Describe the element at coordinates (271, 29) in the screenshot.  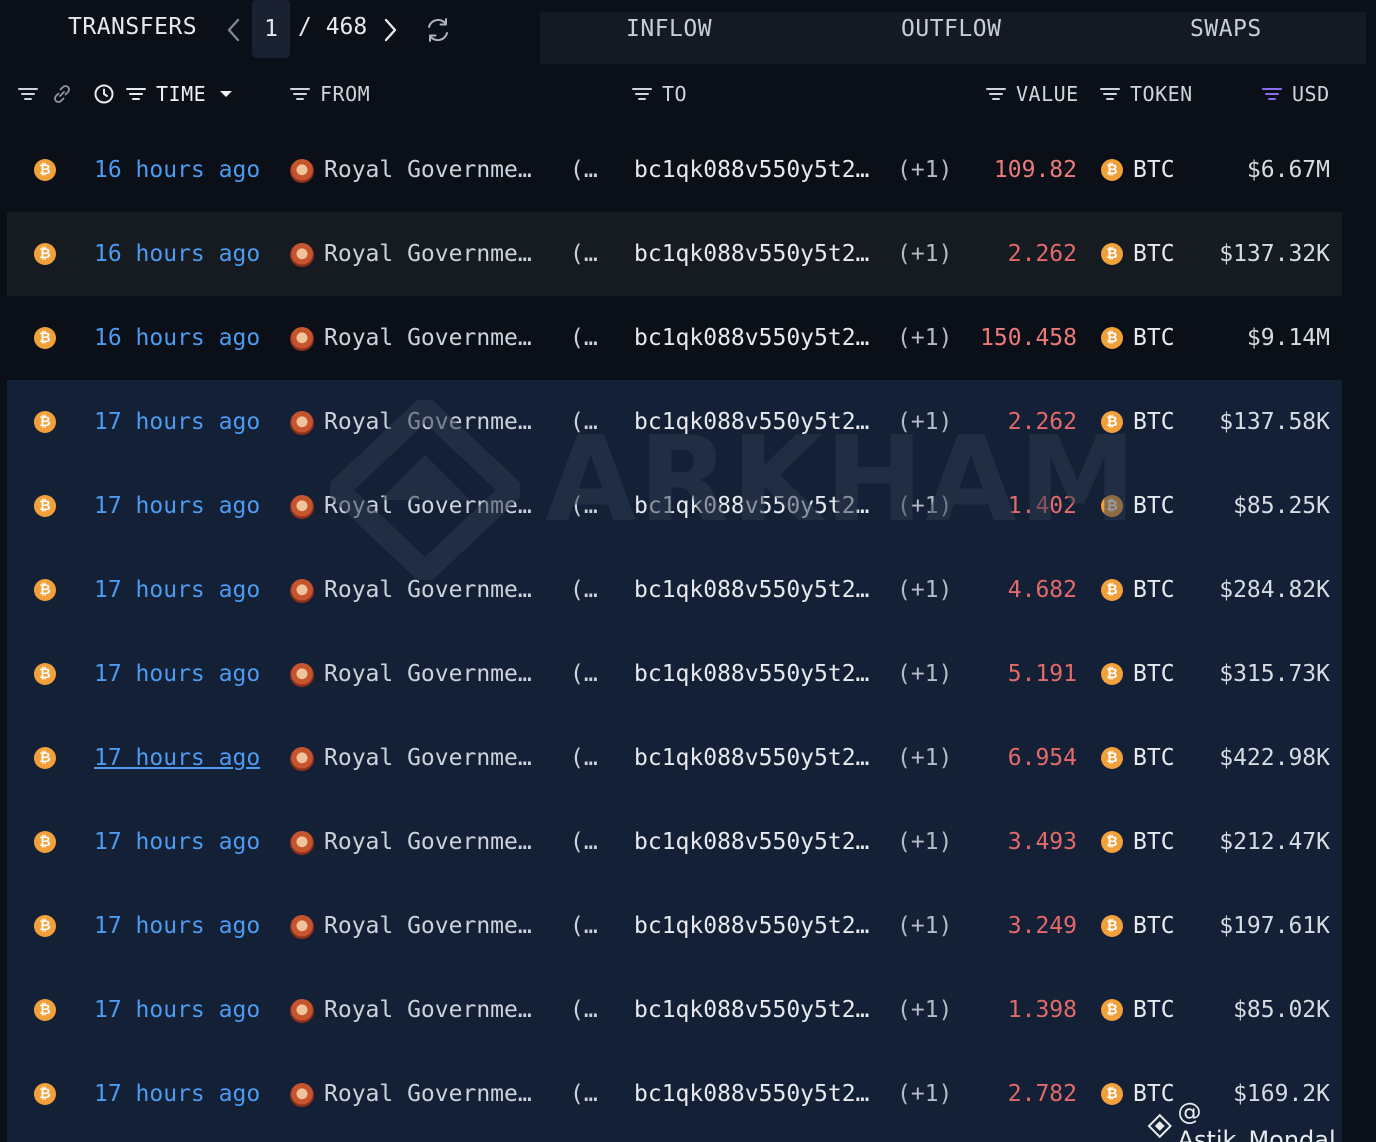
I see `page-input: 1` at that location.